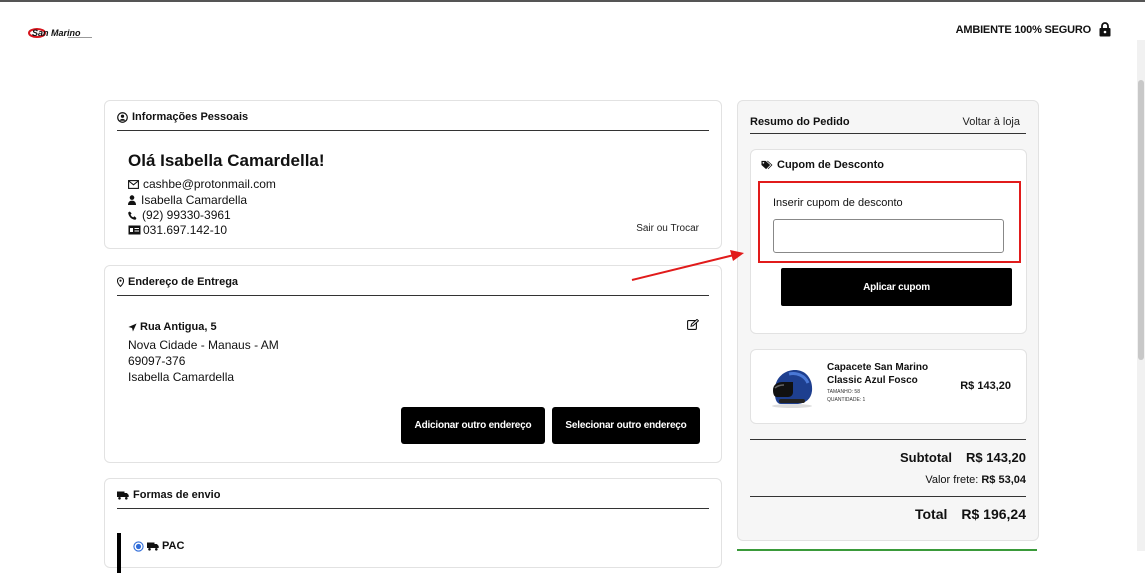 The image size is (1145, 573). What do you see at coordinates (993, 514) in the screenshot?
I see `total-value: R$ 196,24` at bounding box center [993, 514].